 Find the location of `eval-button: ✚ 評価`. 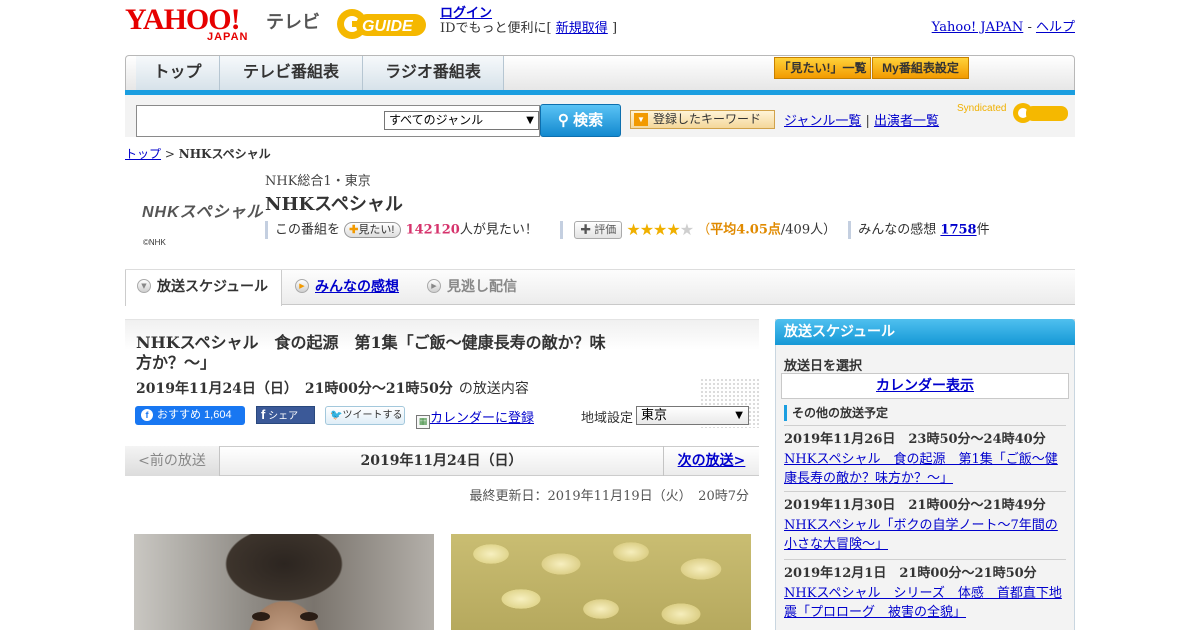

eval-button: ✚ 評価 is located at coordinates (598, 230).